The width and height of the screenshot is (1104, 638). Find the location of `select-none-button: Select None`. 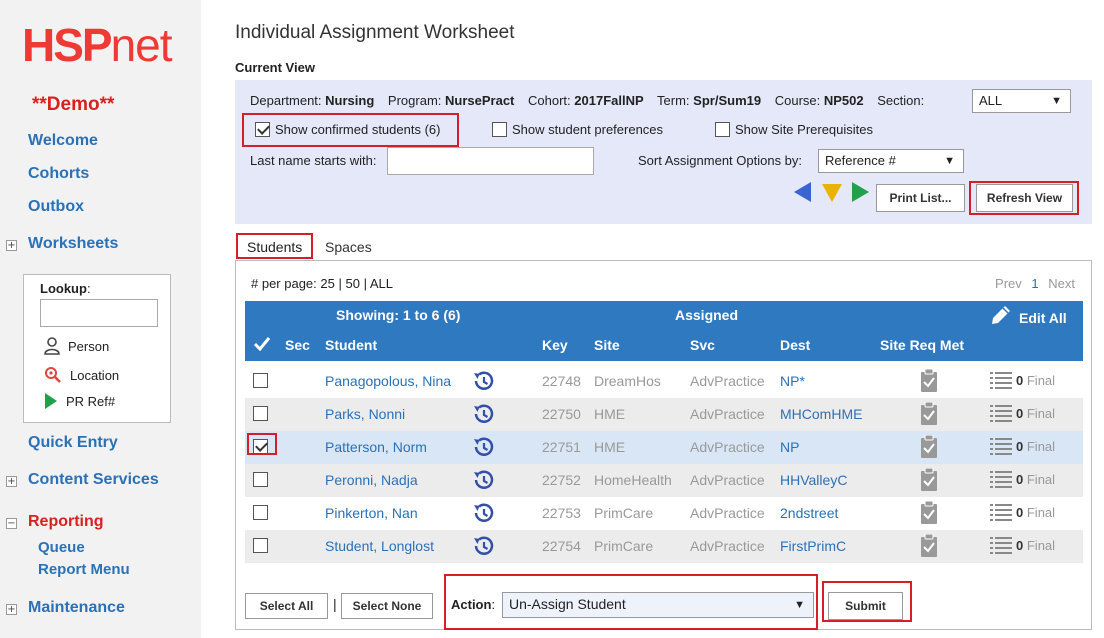

select-none-button: Select None is located at coordinates (387, 606).